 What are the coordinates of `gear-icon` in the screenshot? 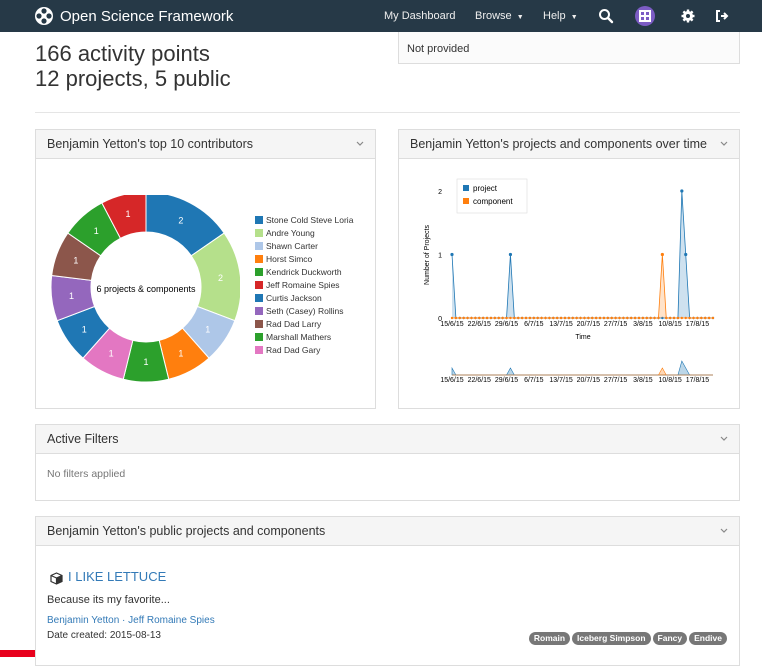 It's located at (688, 16).